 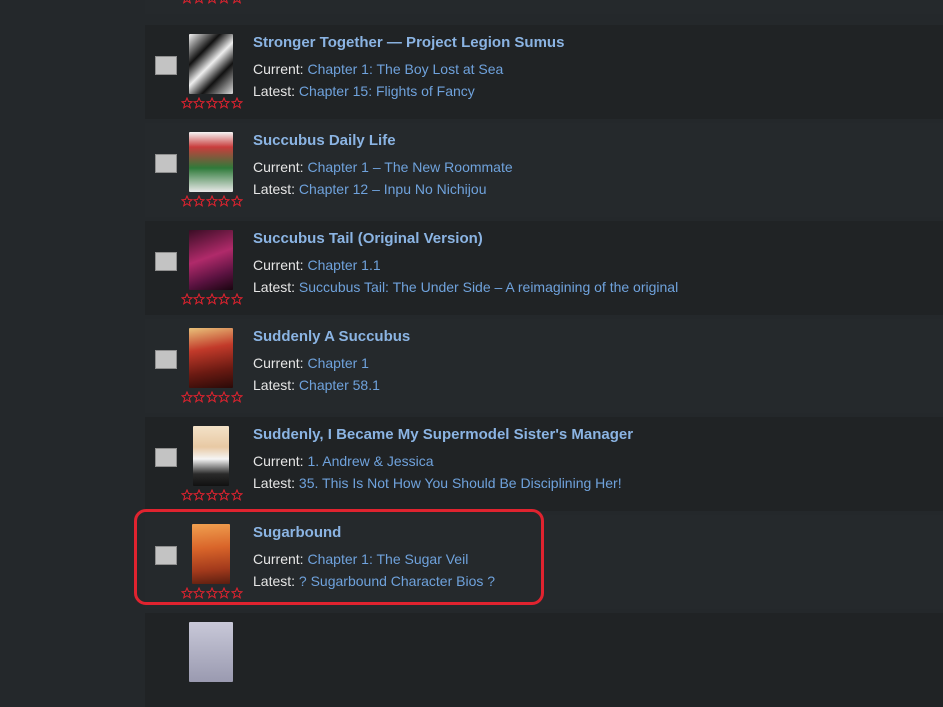 I want to click on current-chapter: Current: Chapter 1 – The New Roommate, so click(x=383, y=167).